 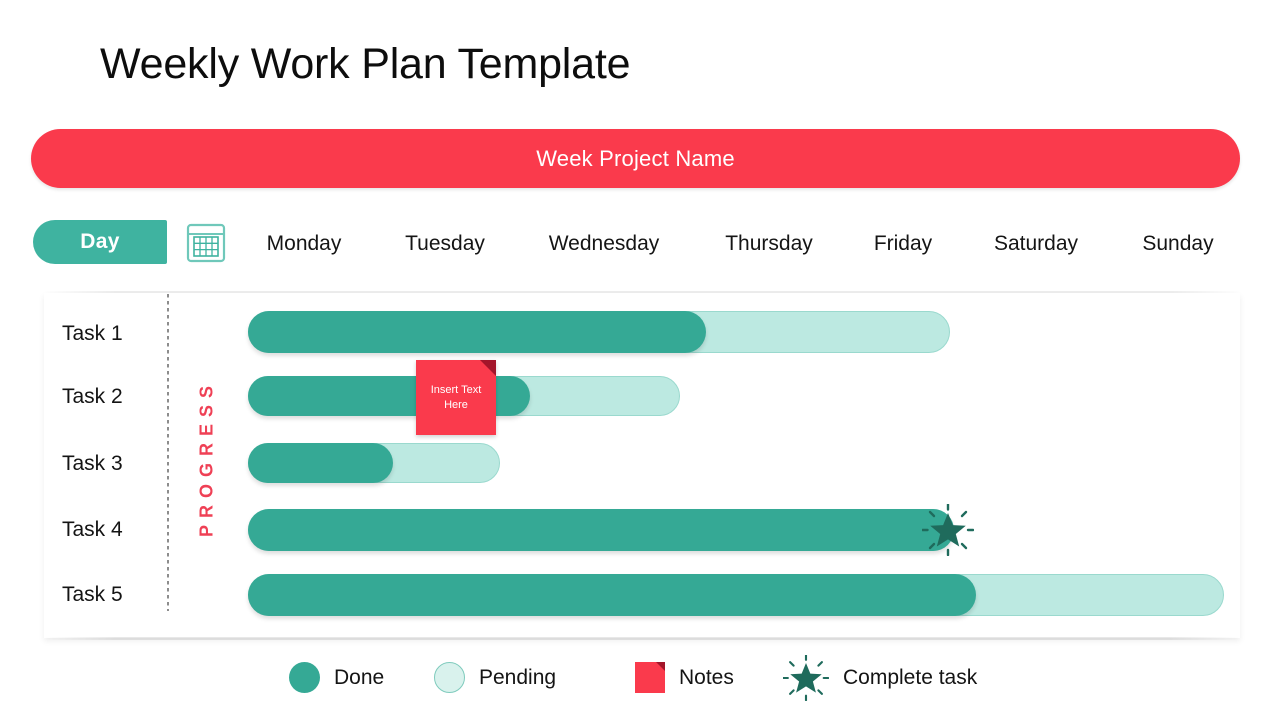 I want to click on circle-outline-icon, so click(x=449, y=677).